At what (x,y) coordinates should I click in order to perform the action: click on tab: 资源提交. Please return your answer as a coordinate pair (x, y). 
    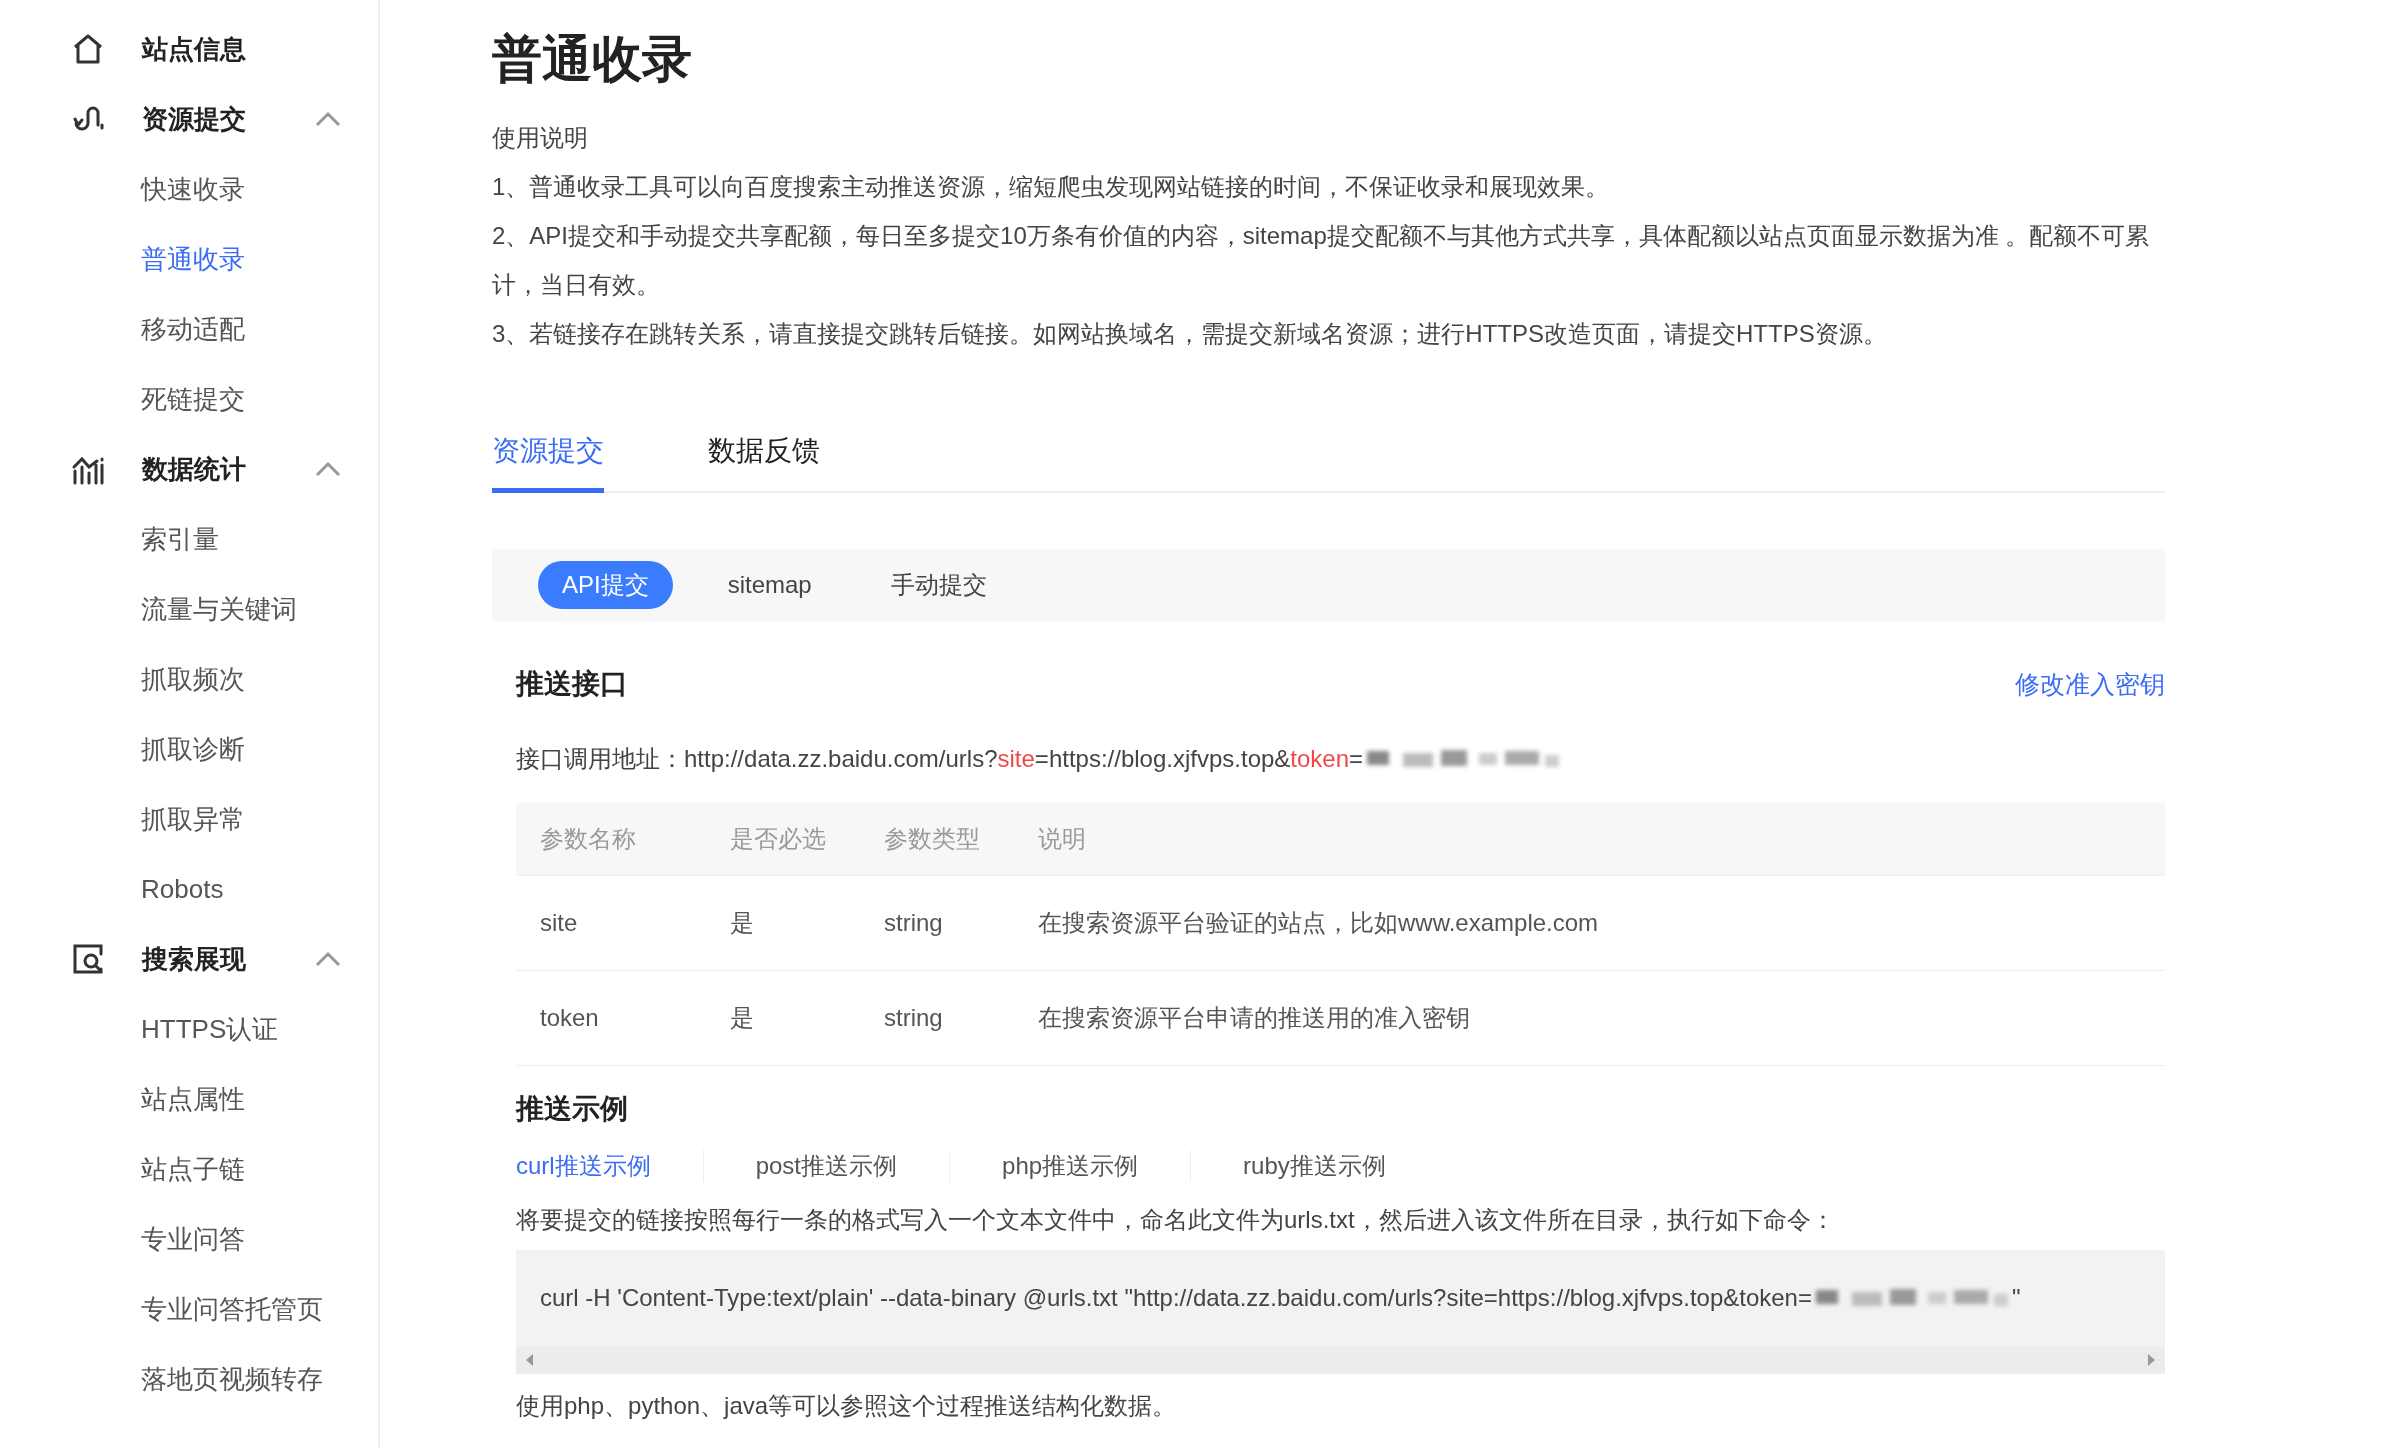
    Looking at the image, I should click on (548, 462).